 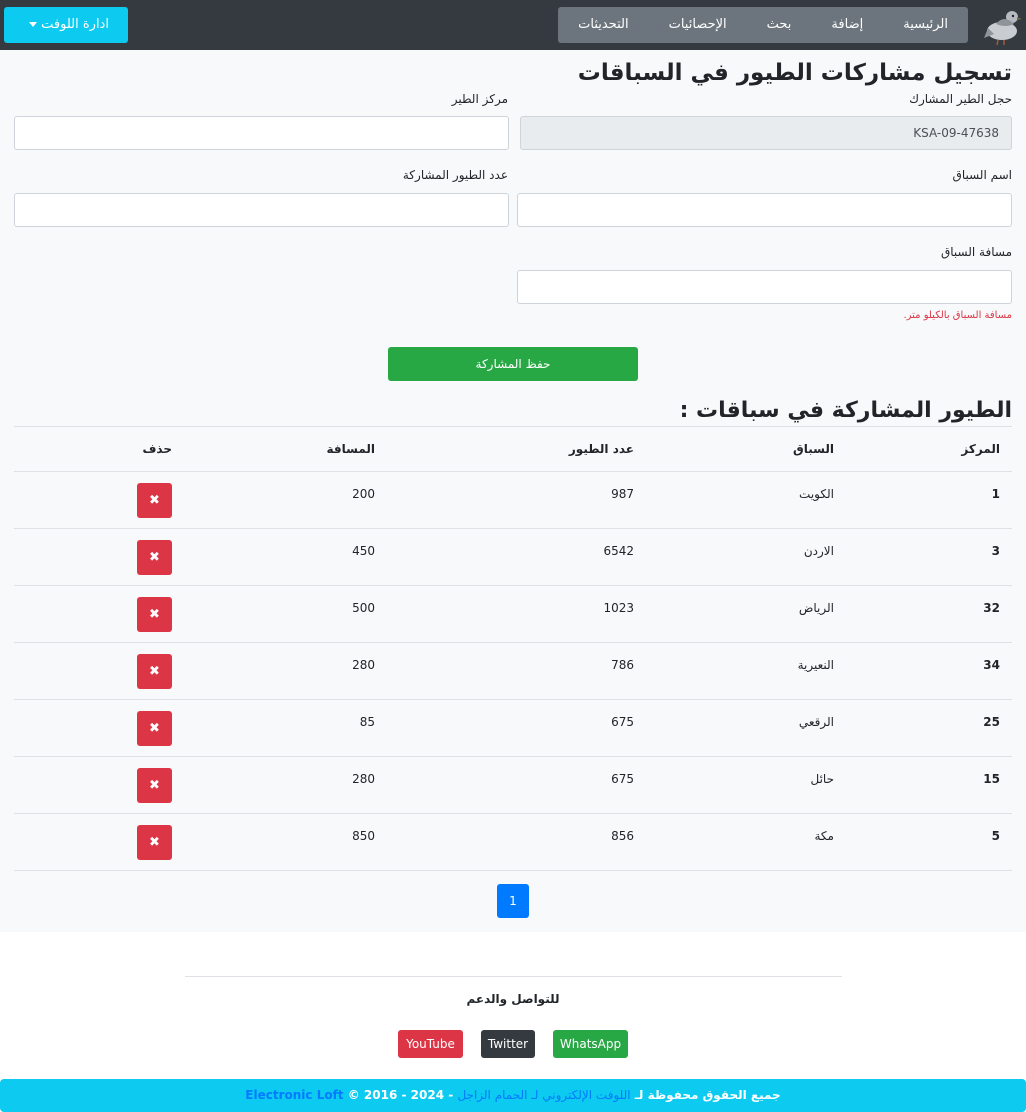 What do you see at coordinates (822, 779) in the screenshot?
I see `row-race: حائل` at bounding box center [822, 779].